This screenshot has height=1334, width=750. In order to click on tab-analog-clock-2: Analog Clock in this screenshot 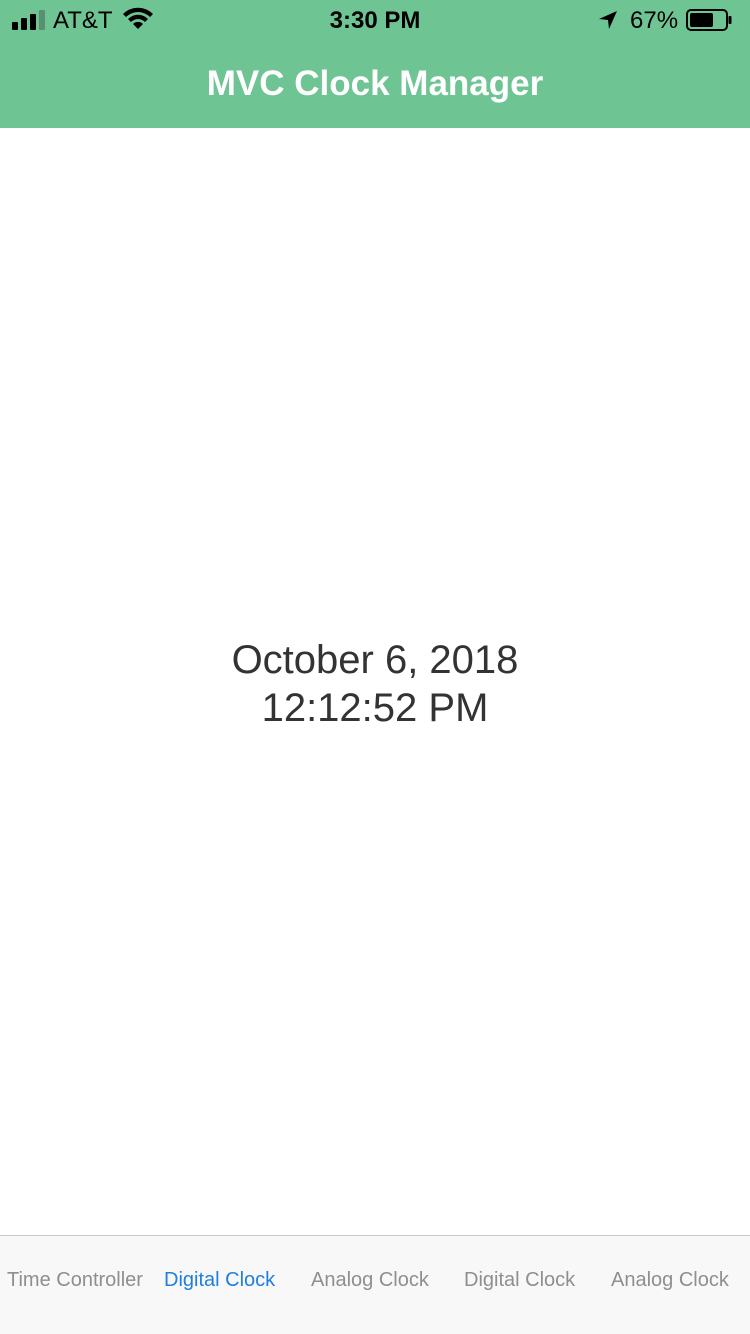, I will do `click(670, 1280)`.